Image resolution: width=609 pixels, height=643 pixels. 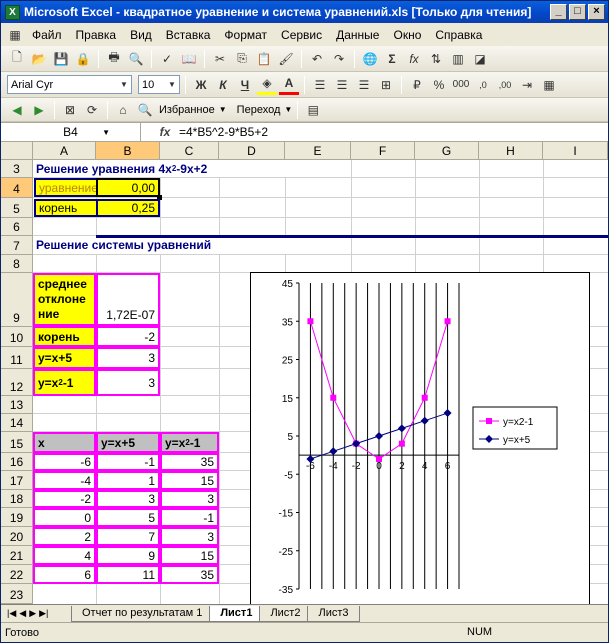 What do you see at coordinates (245, 85) in the screenshot?
I see `underline-button: Ч` at bounding box center [245, 85].